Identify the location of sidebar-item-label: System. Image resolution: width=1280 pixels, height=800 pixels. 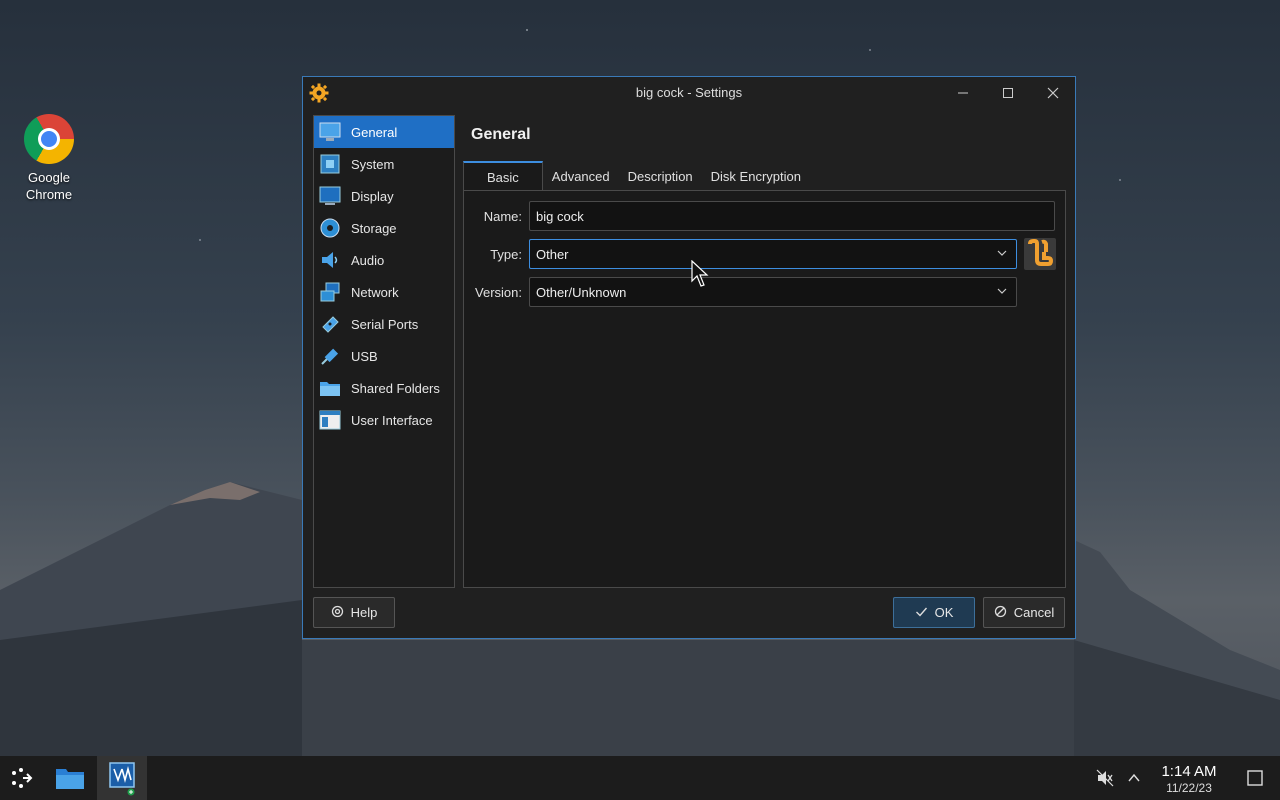
(373, 164).